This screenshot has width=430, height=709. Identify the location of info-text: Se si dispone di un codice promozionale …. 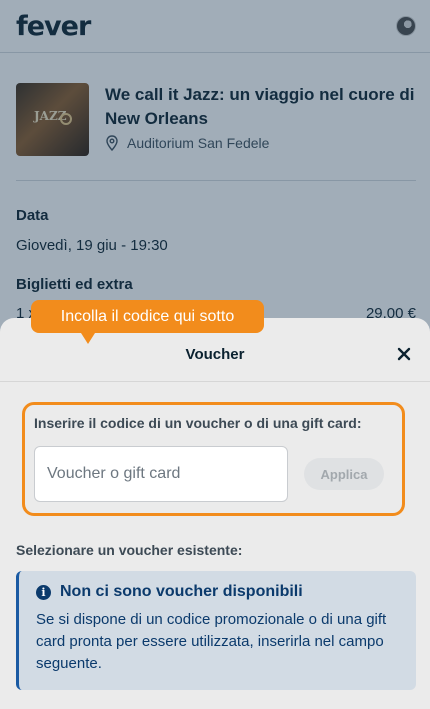
(211, 641).